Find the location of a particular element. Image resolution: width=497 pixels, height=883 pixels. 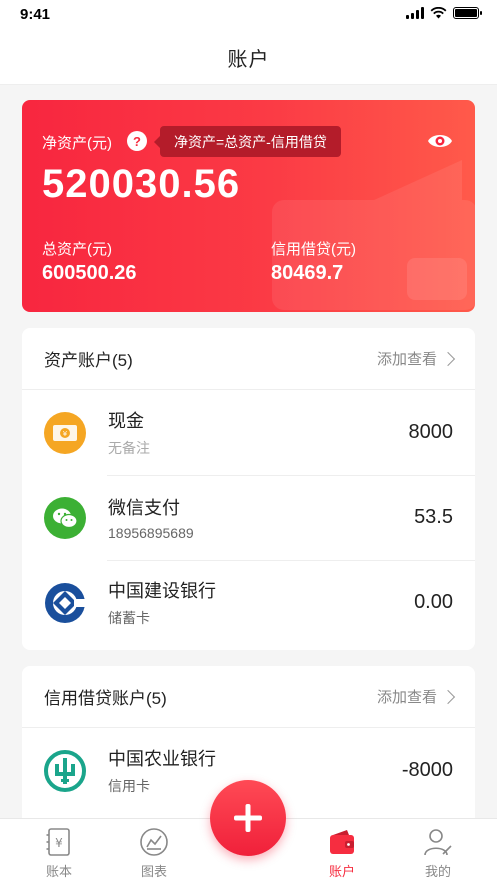

account-name: 中国农业银行 is located at coordinates (162, 759).